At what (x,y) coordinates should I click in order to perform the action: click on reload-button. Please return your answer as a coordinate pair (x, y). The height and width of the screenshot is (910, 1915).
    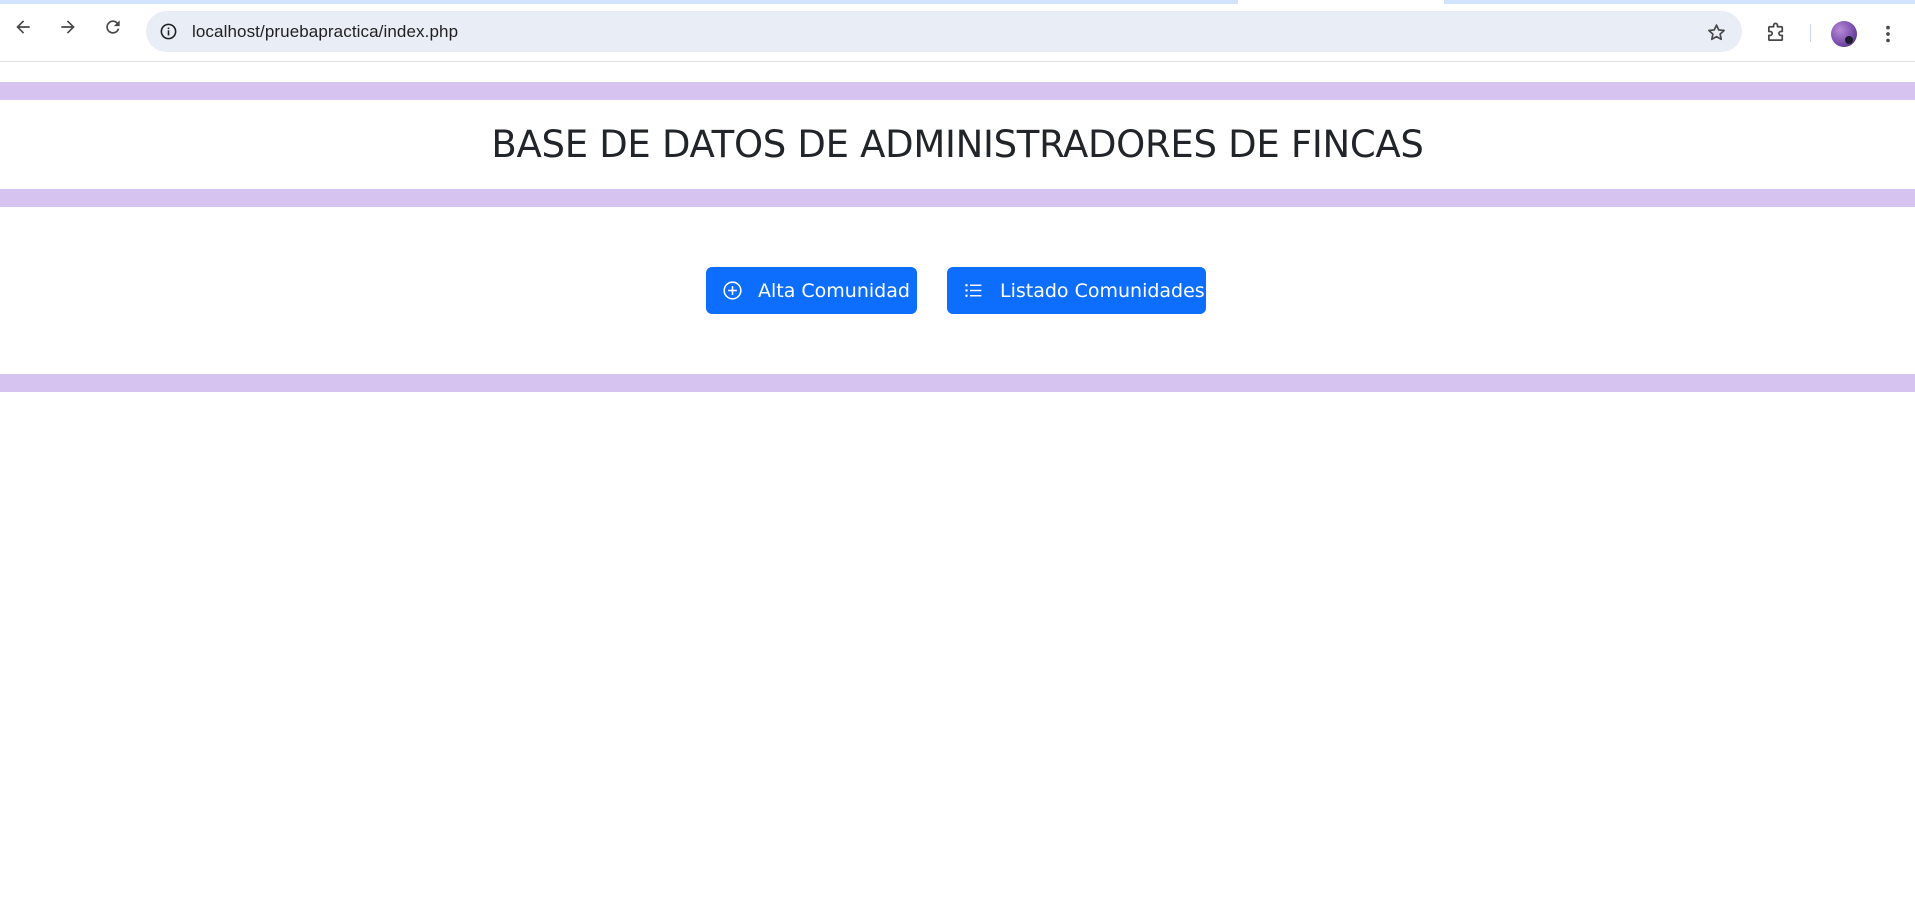
    Looking at the image, I should click on (113, 29).